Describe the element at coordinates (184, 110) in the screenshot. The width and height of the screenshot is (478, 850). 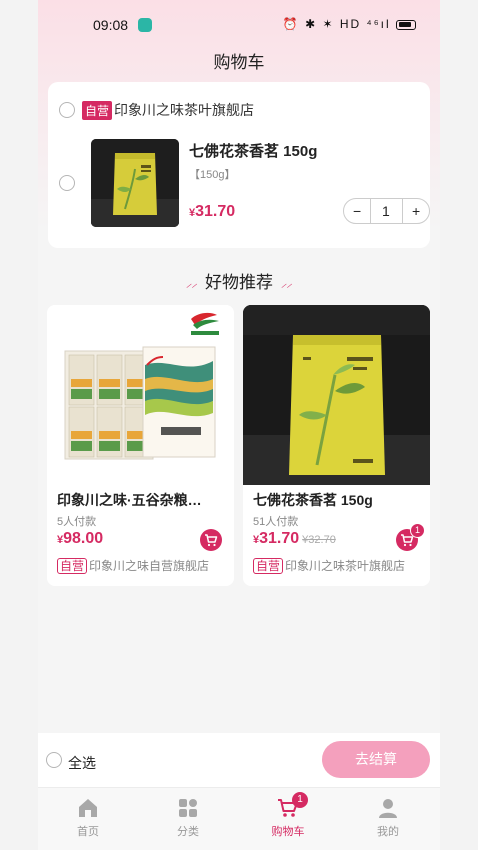
I see `shop-name: 印象川之味茶叶旗舰店` at that location.